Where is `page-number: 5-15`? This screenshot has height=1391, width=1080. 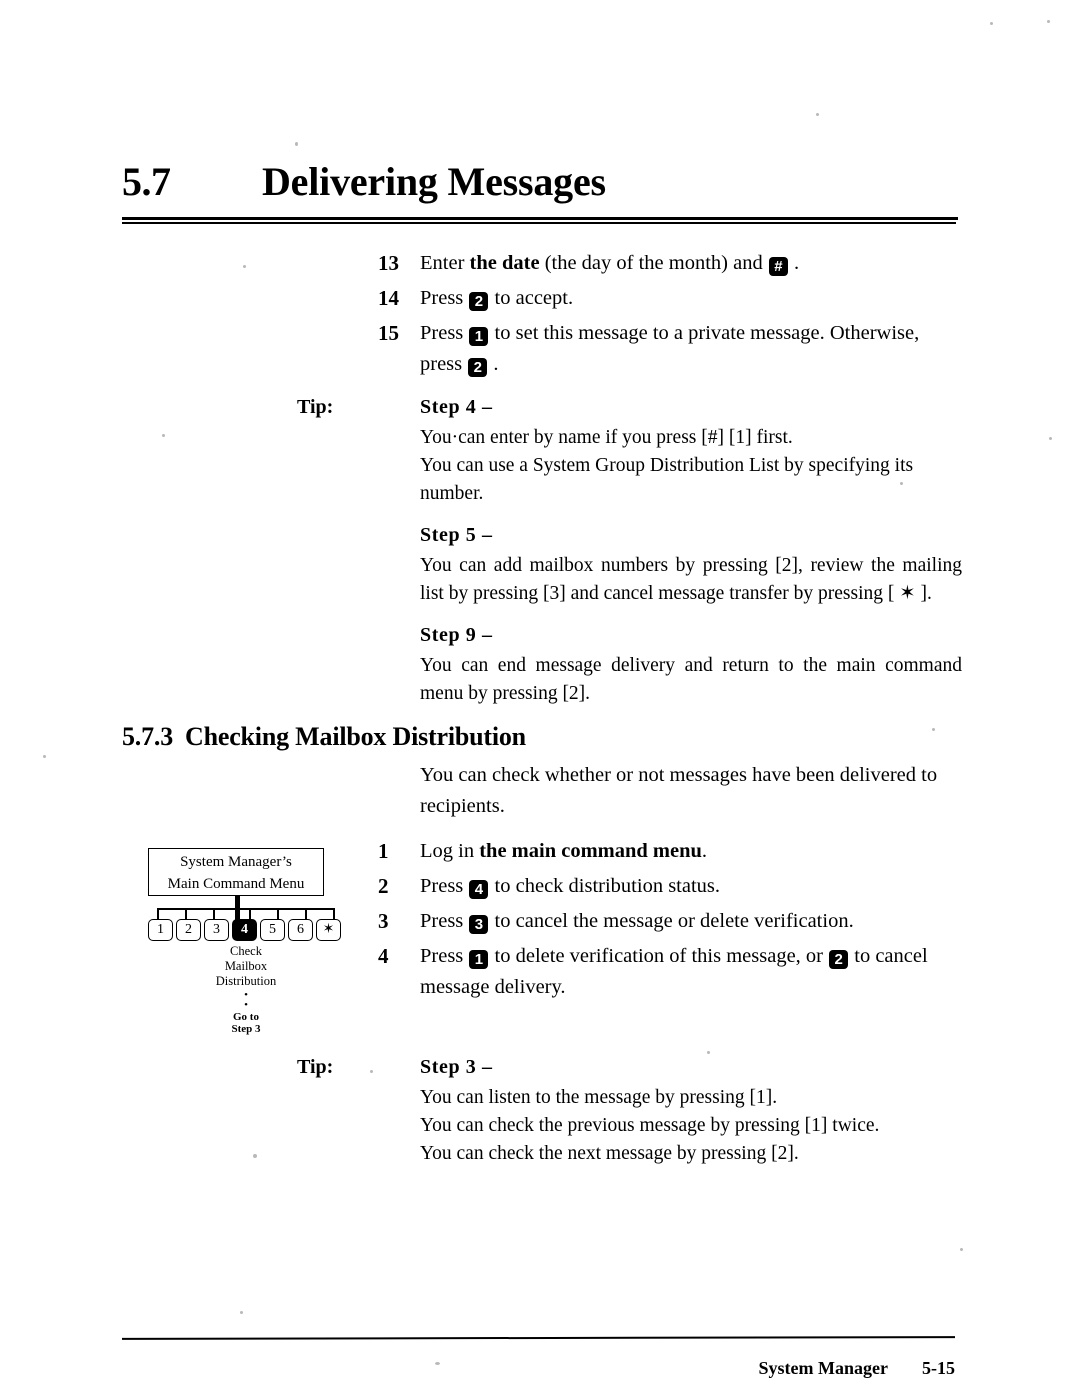 page-number: 5-15 is located at coordinates (938, 1368).